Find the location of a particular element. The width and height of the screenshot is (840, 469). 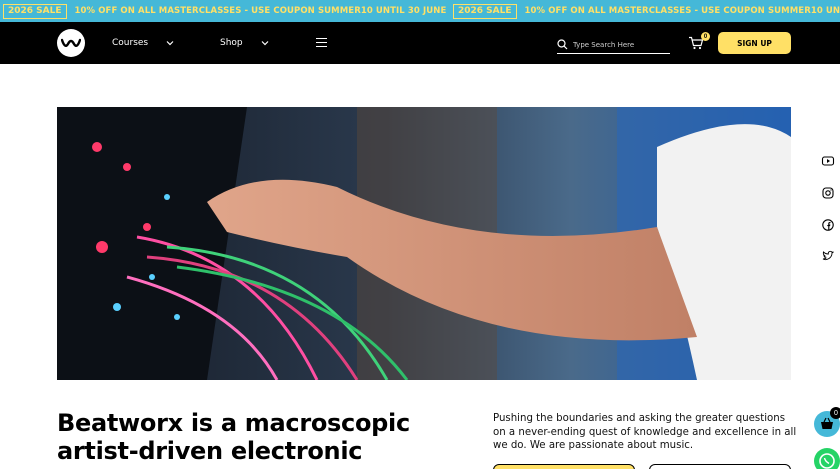

nav-courses: Courses is located at coordinates (130, 43).